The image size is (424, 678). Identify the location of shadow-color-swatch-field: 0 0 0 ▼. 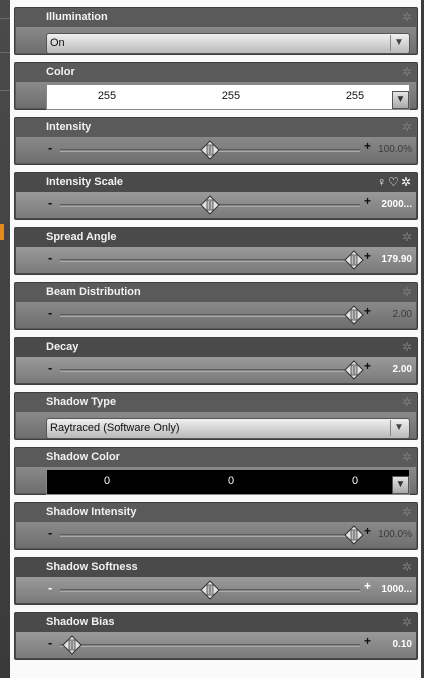
(228, 482).